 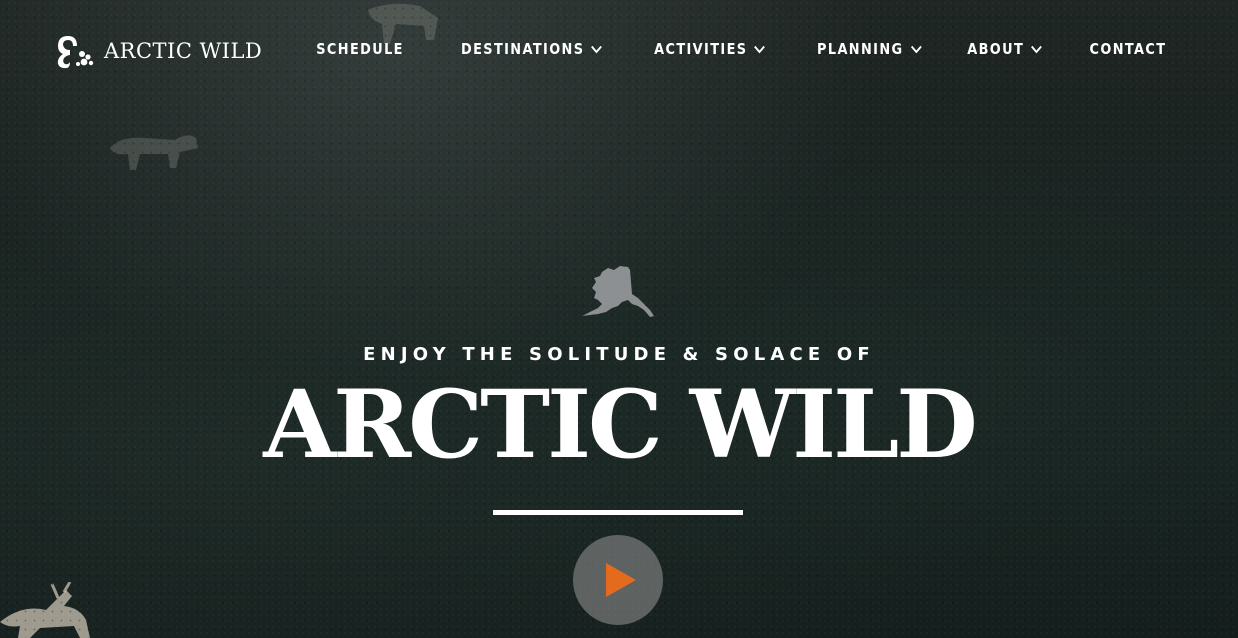 What do you see at coordinates (621, 580) in the screenshot?
I see `play-icon` at bounding box center [621, 580].